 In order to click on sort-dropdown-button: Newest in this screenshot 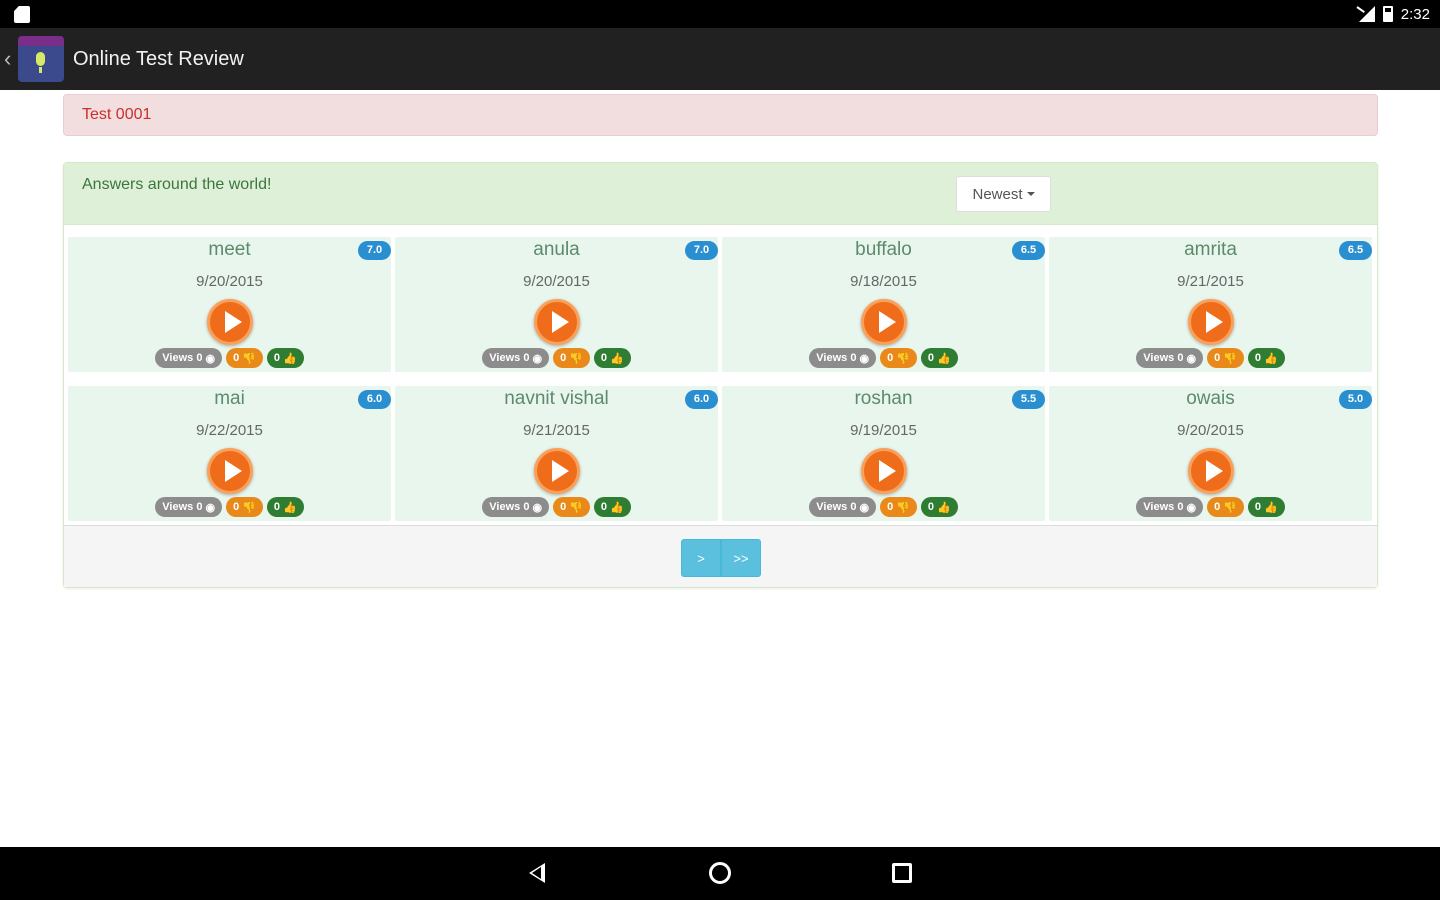, I will do `click(1003, 194)`.